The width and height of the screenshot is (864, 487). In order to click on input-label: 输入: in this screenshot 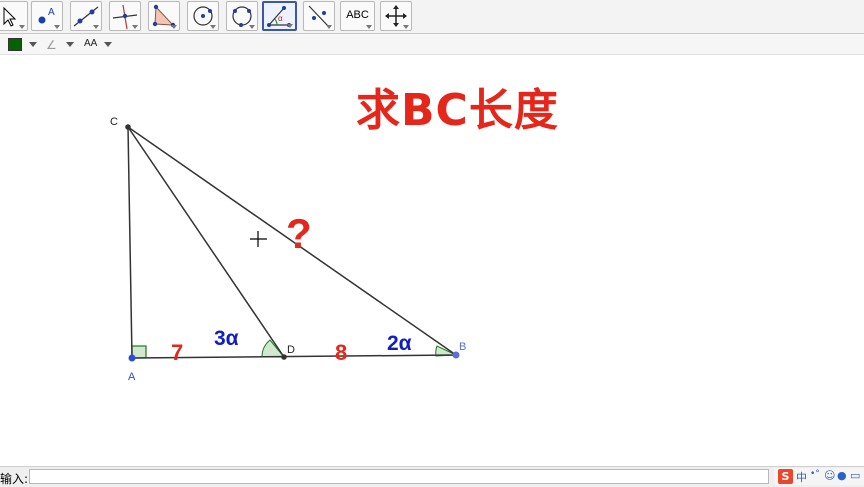, I will do `click(14, 479)`.